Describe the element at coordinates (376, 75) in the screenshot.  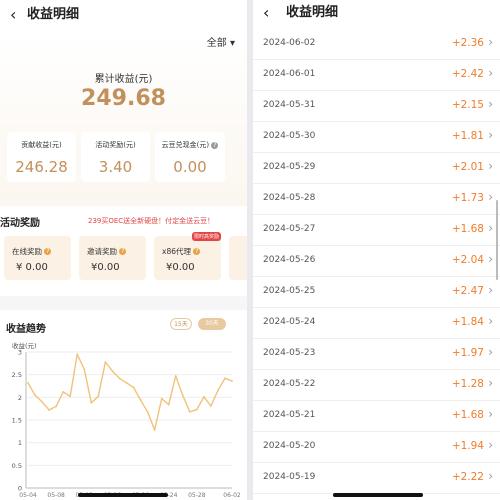
I see `list-item: 2024-06-01 +2.42 ›` at that location.